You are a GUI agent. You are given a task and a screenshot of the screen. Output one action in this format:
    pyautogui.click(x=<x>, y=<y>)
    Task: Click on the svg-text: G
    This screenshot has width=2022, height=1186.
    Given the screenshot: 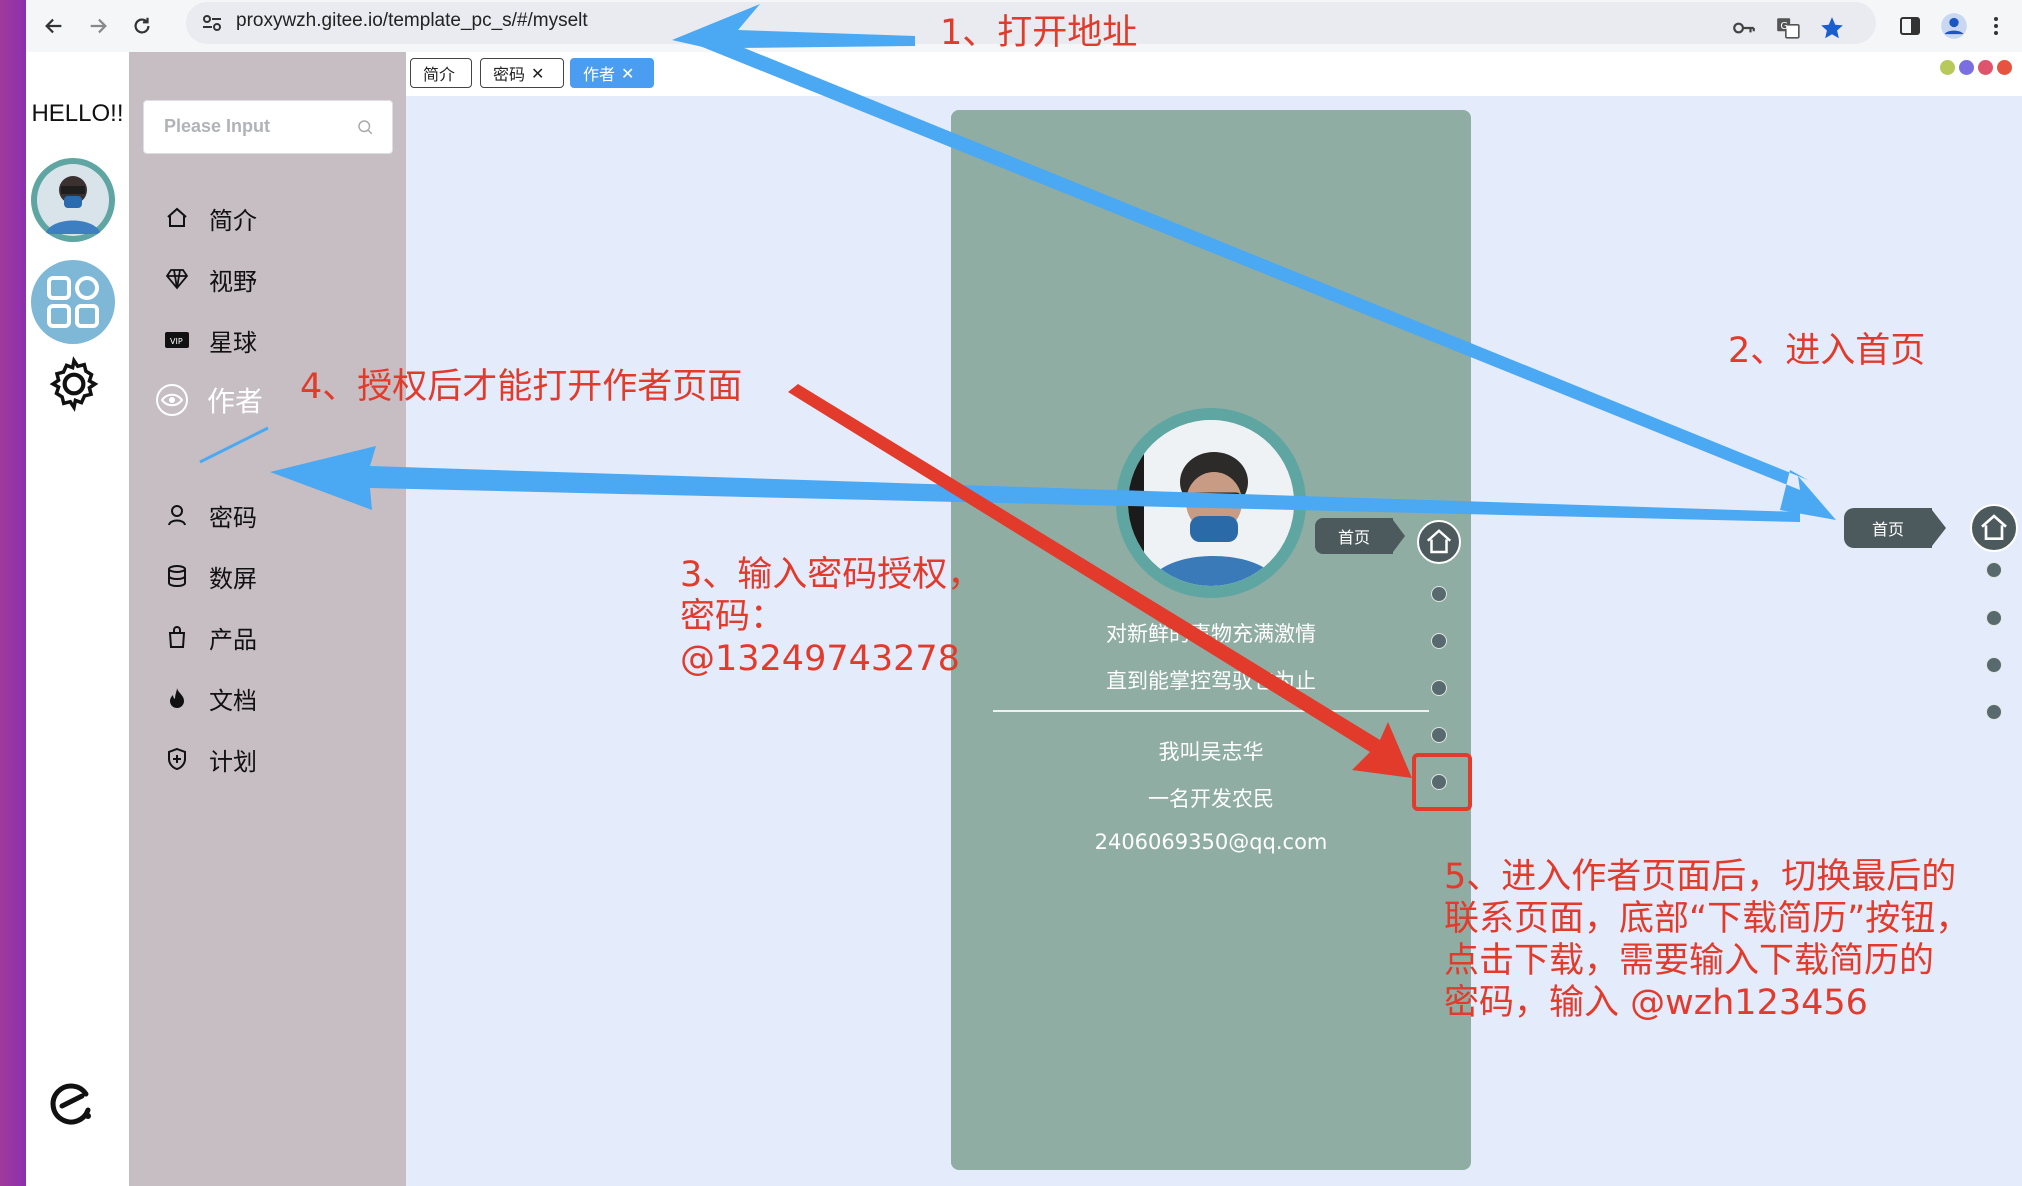 What is the action you would take?
    pyautogui.click(x=1784, y=26)
    